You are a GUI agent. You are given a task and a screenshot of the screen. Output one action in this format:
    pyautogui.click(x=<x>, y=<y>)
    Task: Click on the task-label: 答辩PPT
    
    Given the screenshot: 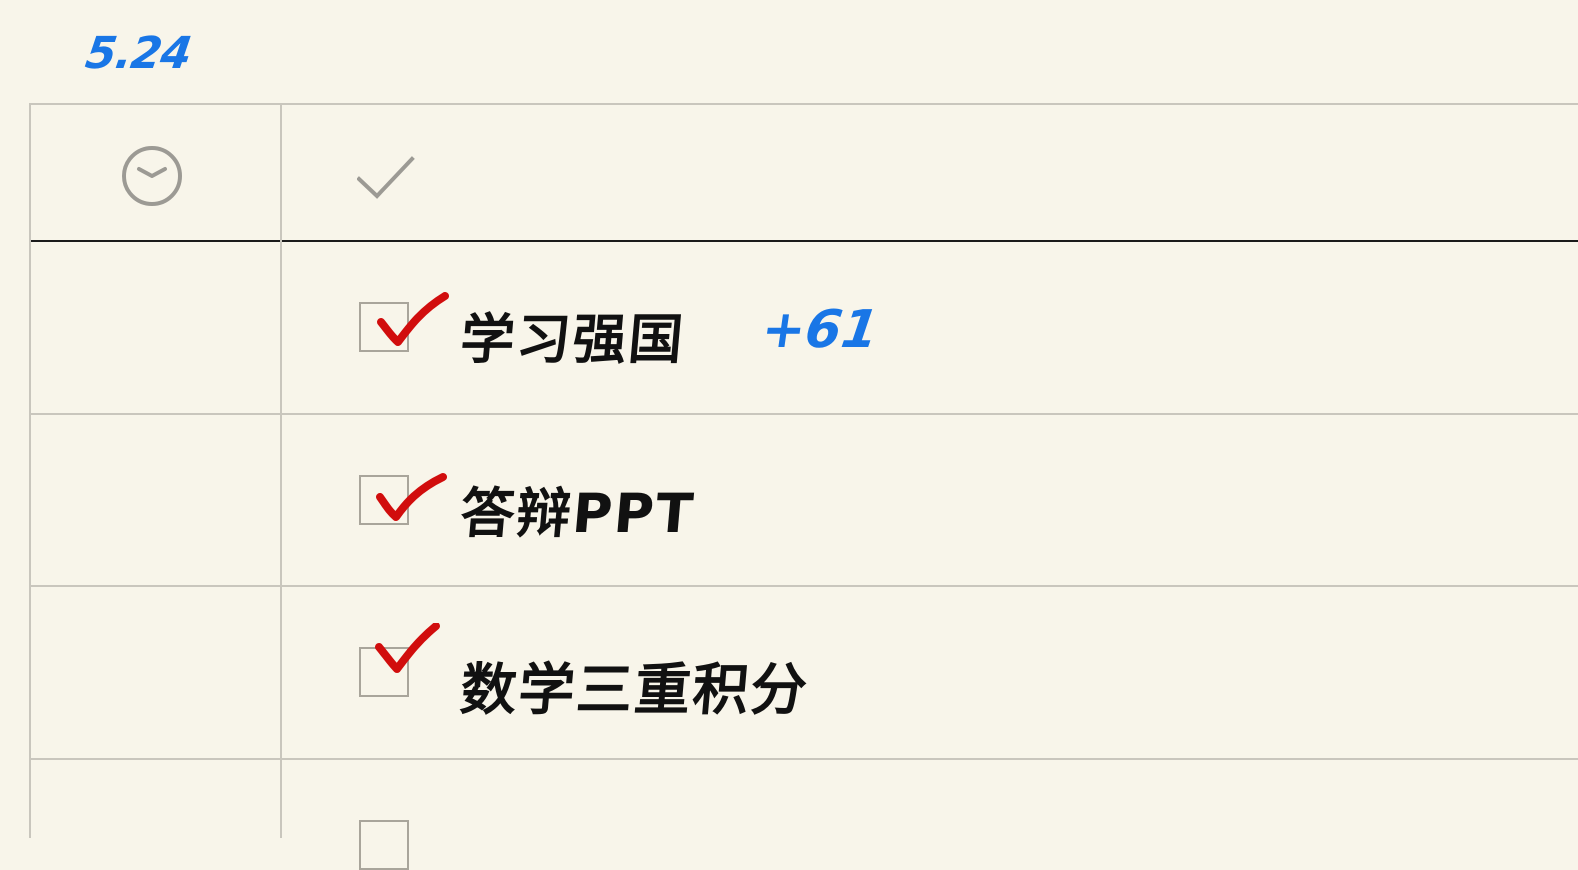 What is the action you would take?
    pyautogui.click(x=577, y=513)
    